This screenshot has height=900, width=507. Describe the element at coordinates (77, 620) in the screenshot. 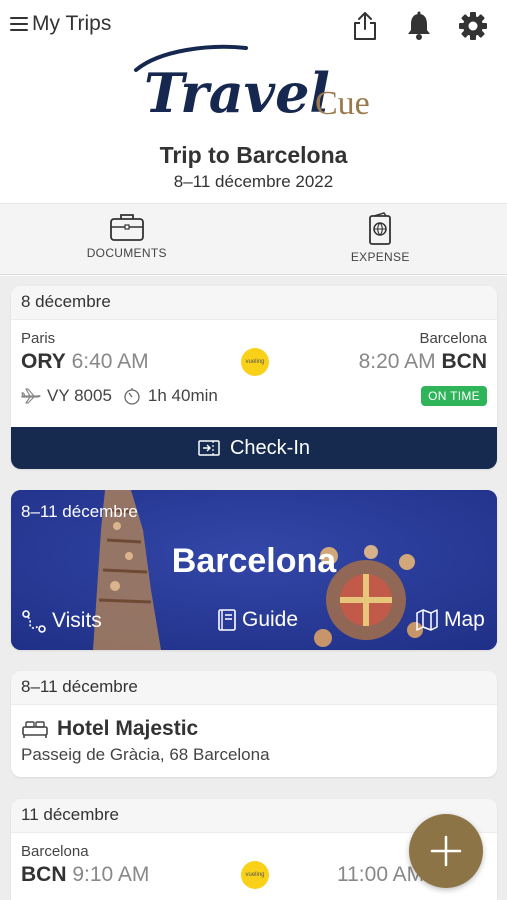

I see `visits-label: Visits` at that location.